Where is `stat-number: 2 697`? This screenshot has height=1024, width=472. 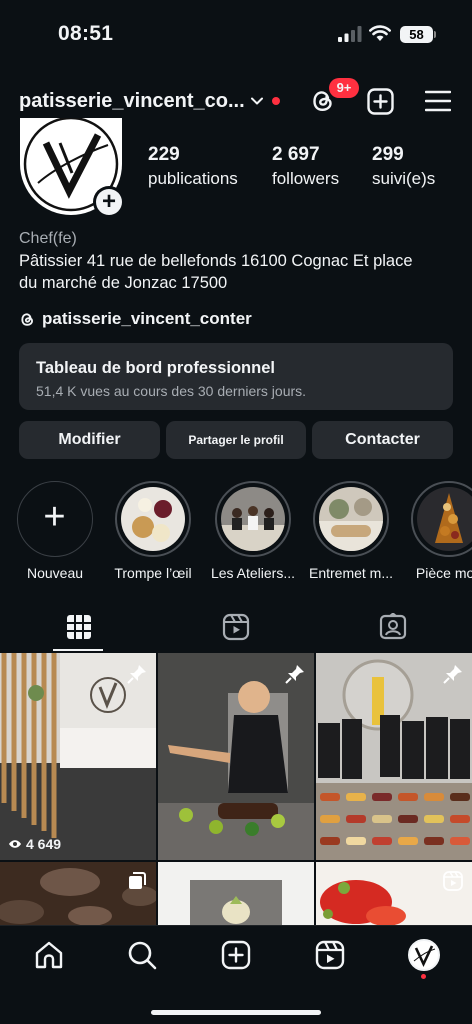
stat-number: 2 697 is located at coordinates (296, 154).